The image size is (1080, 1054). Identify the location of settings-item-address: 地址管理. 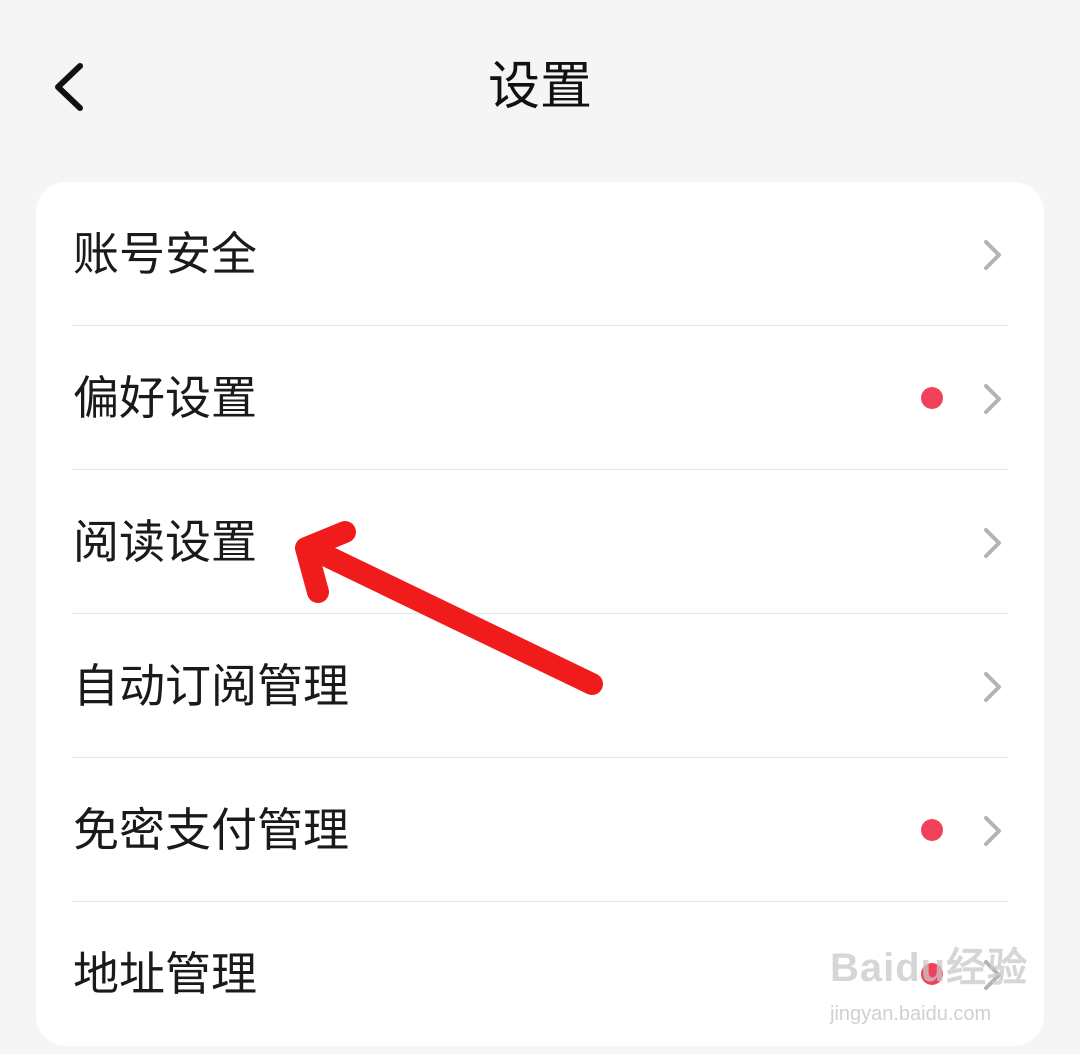
(540, 974).